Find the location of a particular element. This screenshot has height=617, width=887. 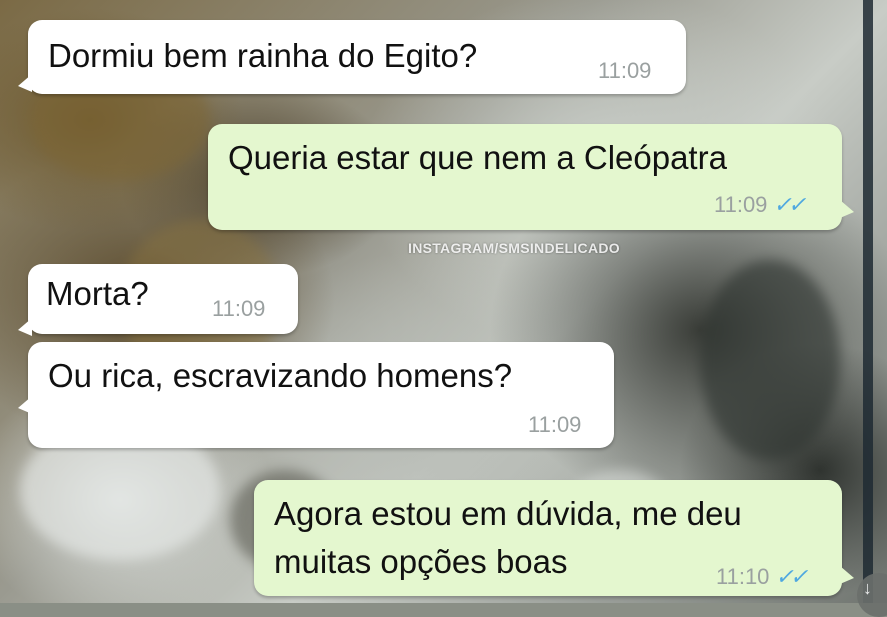

message-bubble-incoming: Morta? 11:09 is located at coordinates (158, 300).